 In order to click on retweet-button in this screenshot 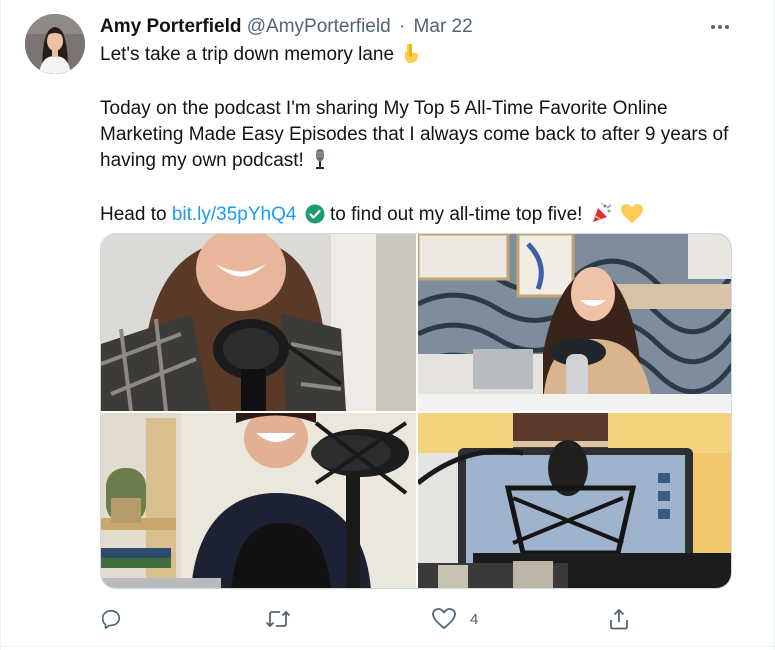, I will do `click(278, 619)`.